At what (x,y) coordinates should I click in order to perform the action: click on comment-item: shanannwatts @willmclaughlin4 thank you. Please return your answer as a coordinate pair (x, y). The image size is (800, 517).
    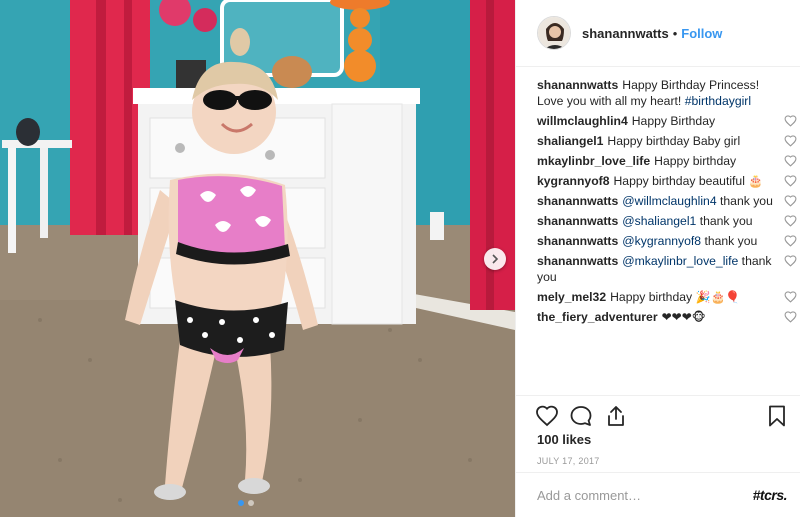
    Looking at the image, I should click on (667, 201).